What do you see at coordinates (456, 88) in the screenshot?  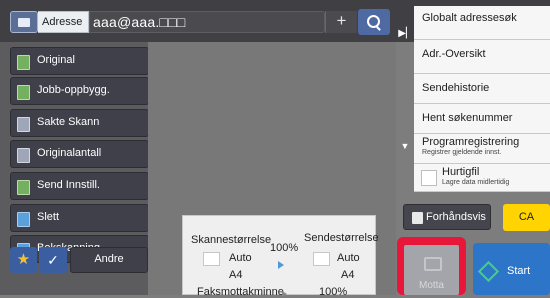 I see `item-label: Sendehistorie` at bounding box center [456, 88].